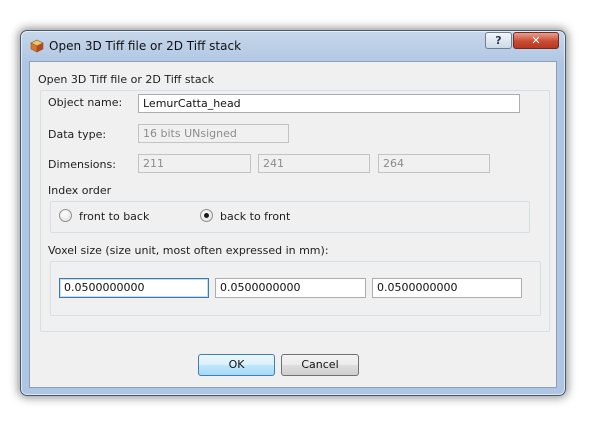 The height and width of the screenshot is (432, 600). Describe the element at coordinates (37, 46) in the screenshot. I see `app-cube-icon` at that location.